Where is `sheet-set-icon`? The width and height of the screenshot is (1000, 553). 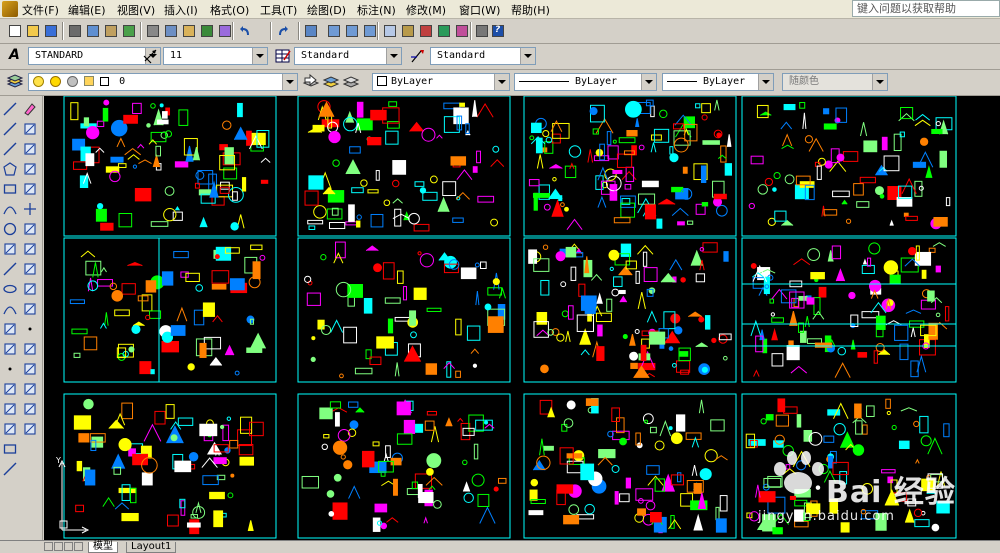
sheet-set-icon is located at coordinates (444, 31).